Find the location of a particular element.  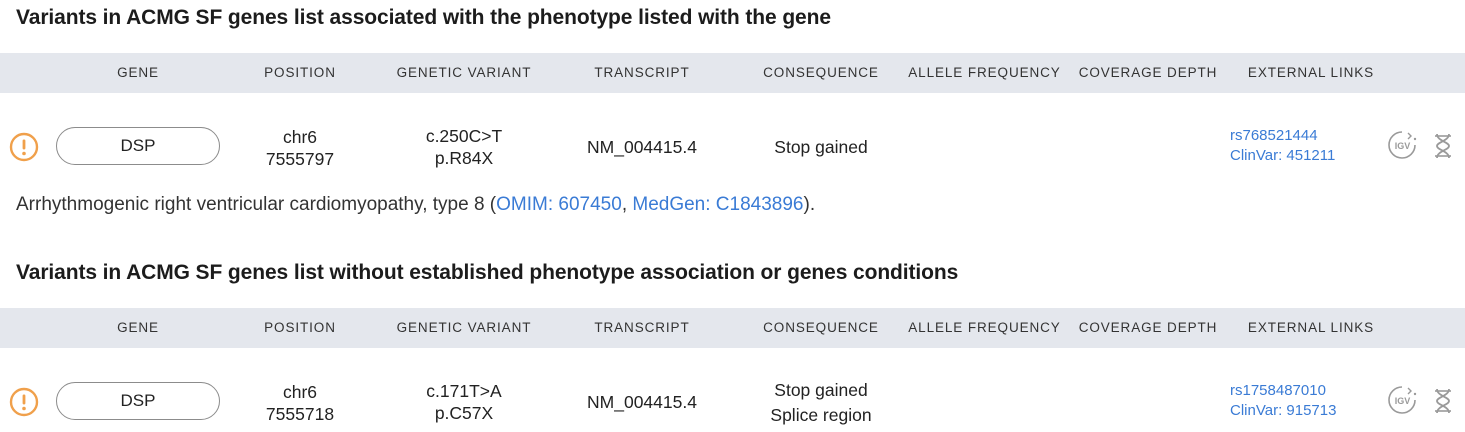

consequence-value: Splice region is located at coordinates (821, 415).